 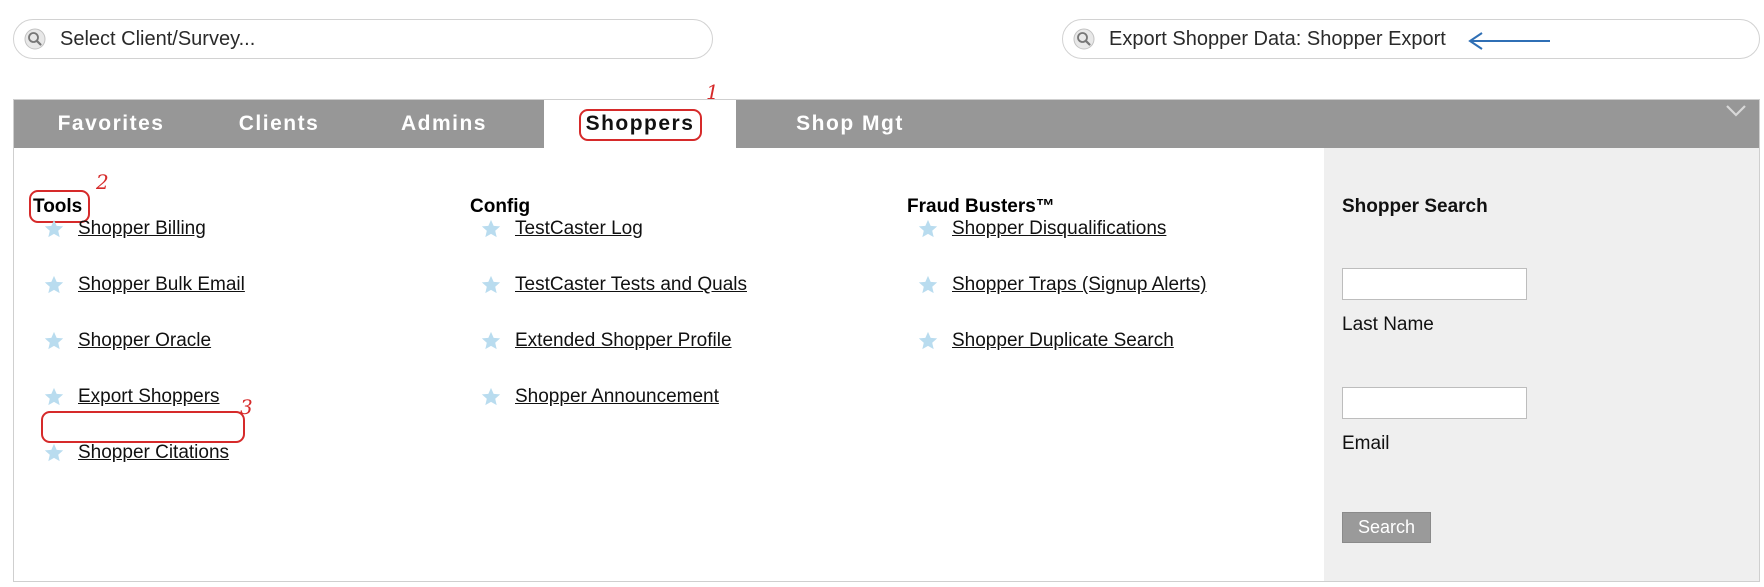 What do you see at coordinates (153, 453) in the screenshot?
I see `link-label: Shopper Citations` at bounding box center [153, 453].